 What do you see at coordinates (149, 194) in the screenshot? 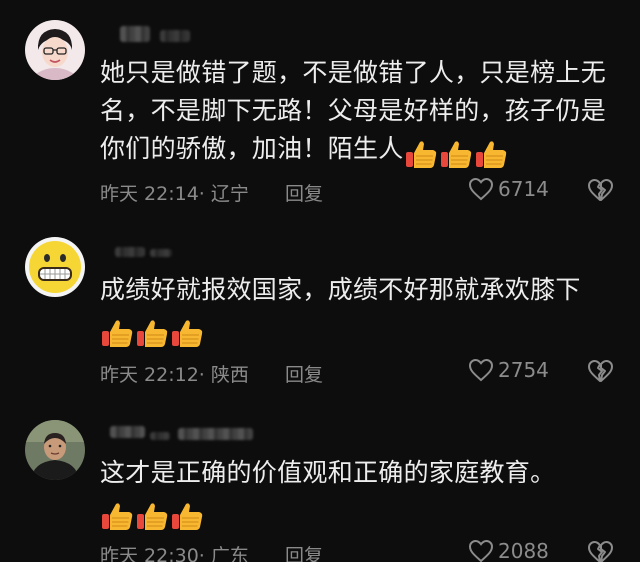
I see `comment-time: 昨天 22:14` at bounding box center [149, 194].